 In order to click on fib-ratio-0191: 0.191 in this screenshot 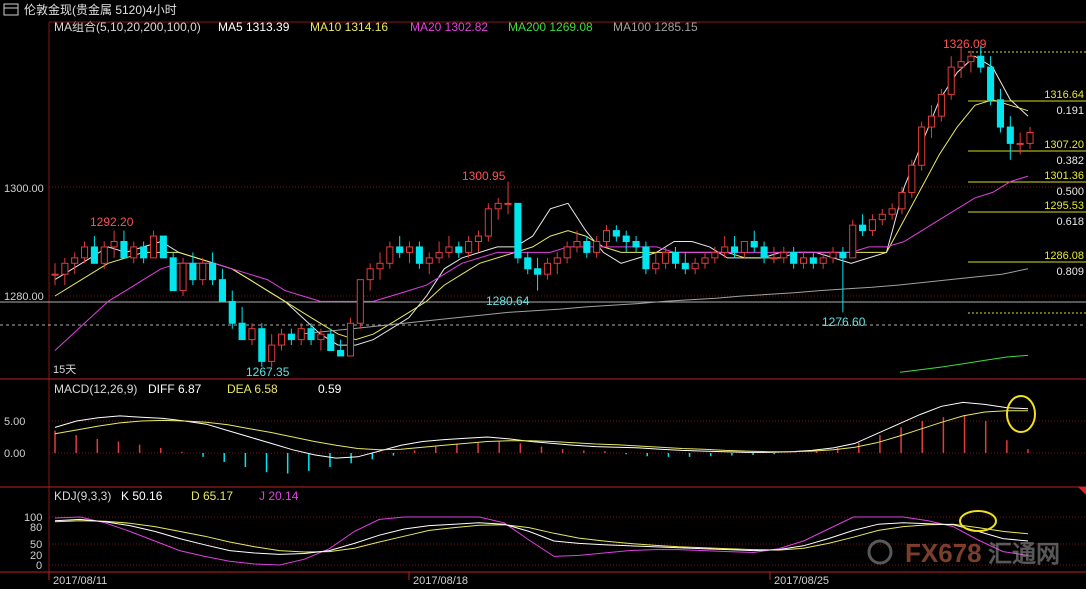, I will do `click(1070, 111)`.